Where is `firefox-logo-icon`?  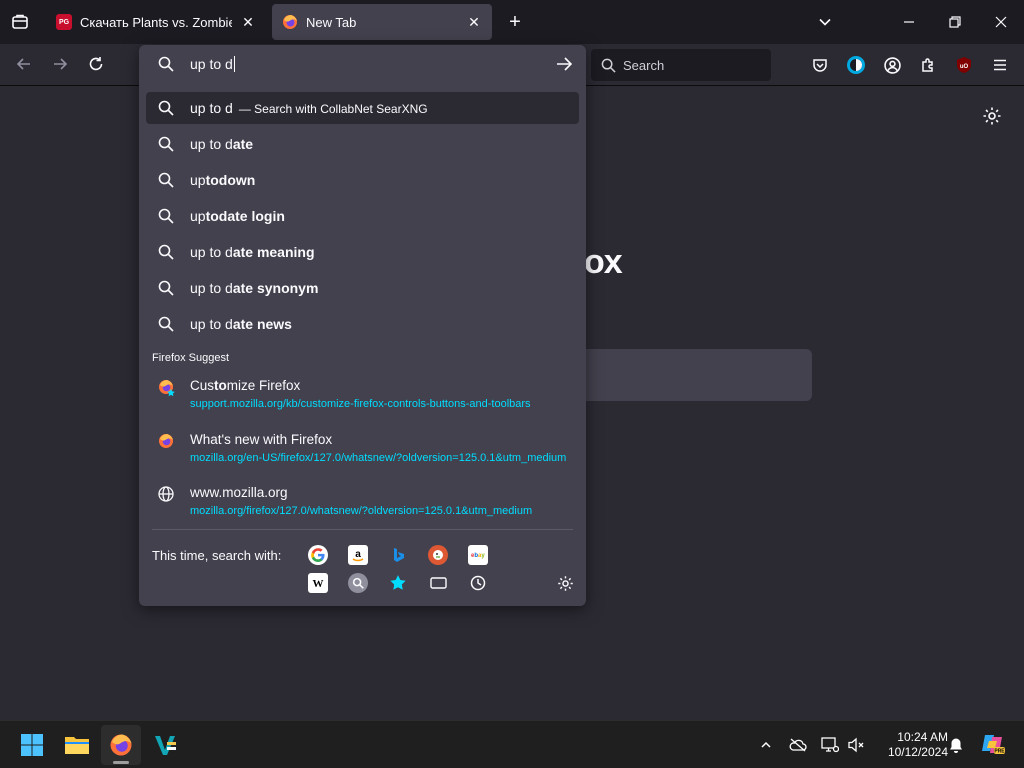
firefox-logo-icon is located at coordinates (290, 22).